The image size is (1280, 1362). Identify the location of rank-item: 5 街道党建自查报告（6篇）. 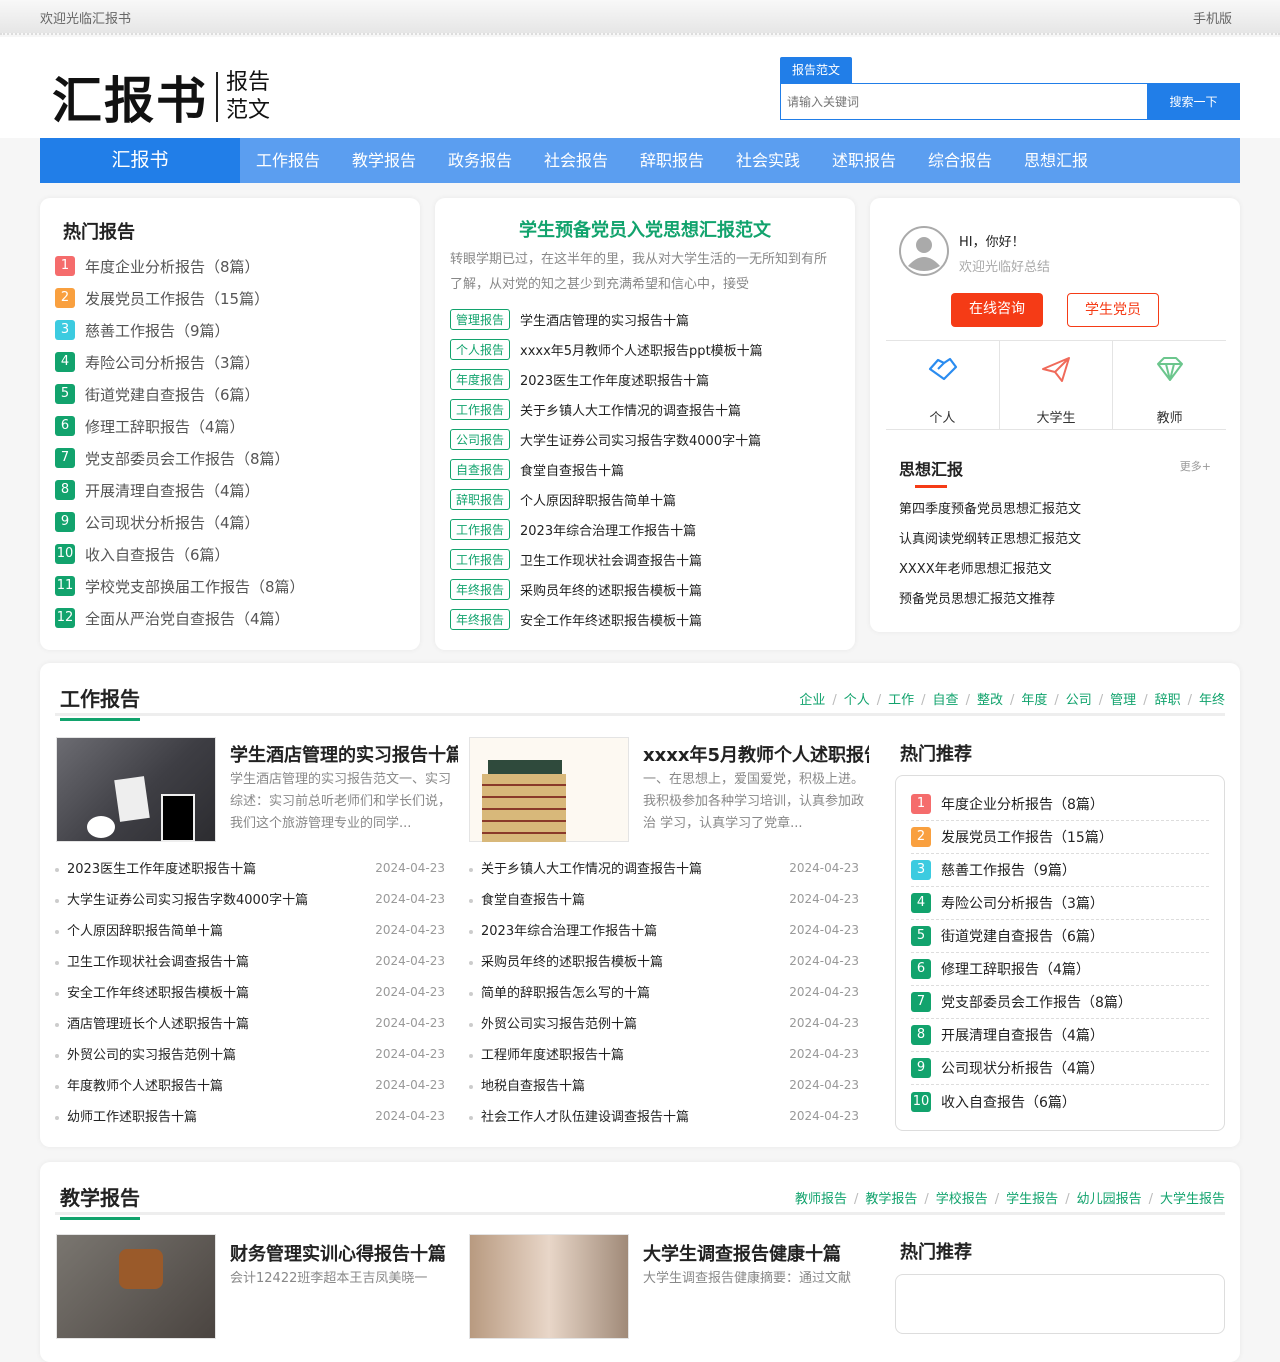
(1060, 936).